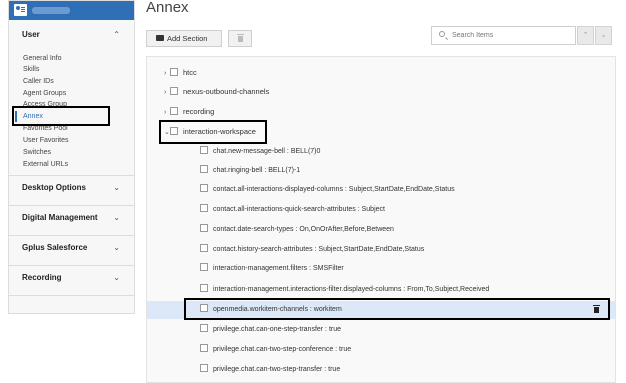 The width and height of the screenshot is (626, 383). I want to click on search-box, so click(503, 35).